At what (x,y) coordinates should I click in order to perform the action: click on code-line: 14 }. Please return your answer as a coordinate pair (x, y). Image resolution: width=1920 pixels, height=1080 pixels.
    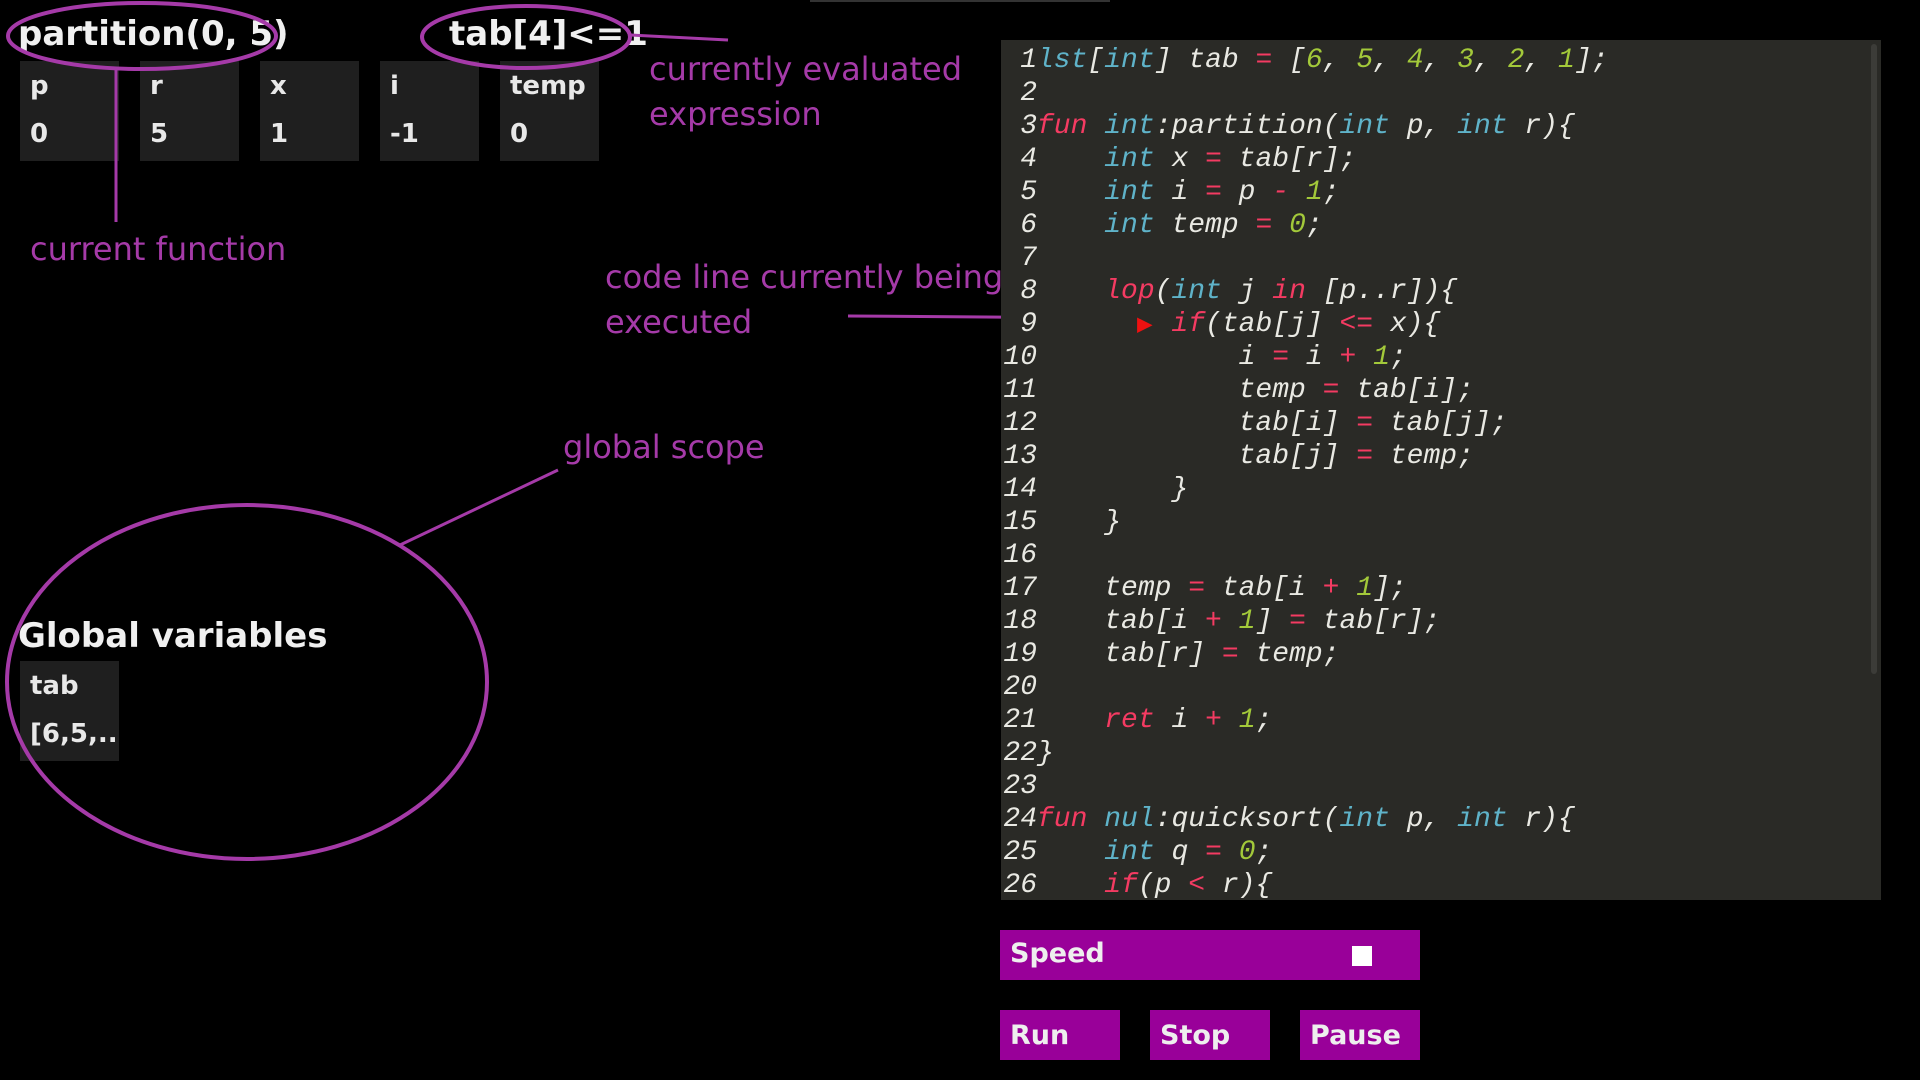
    Looking at the image, I should click on (1436, 489).